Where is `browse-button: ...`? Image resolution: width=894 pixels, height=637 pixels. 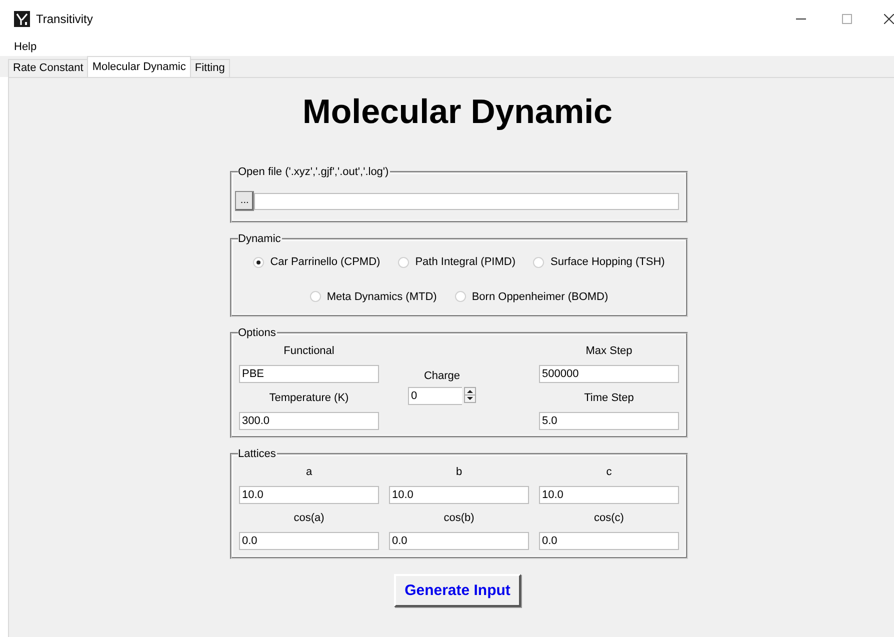
browse-button: ... is located at coordinates (244, 201).